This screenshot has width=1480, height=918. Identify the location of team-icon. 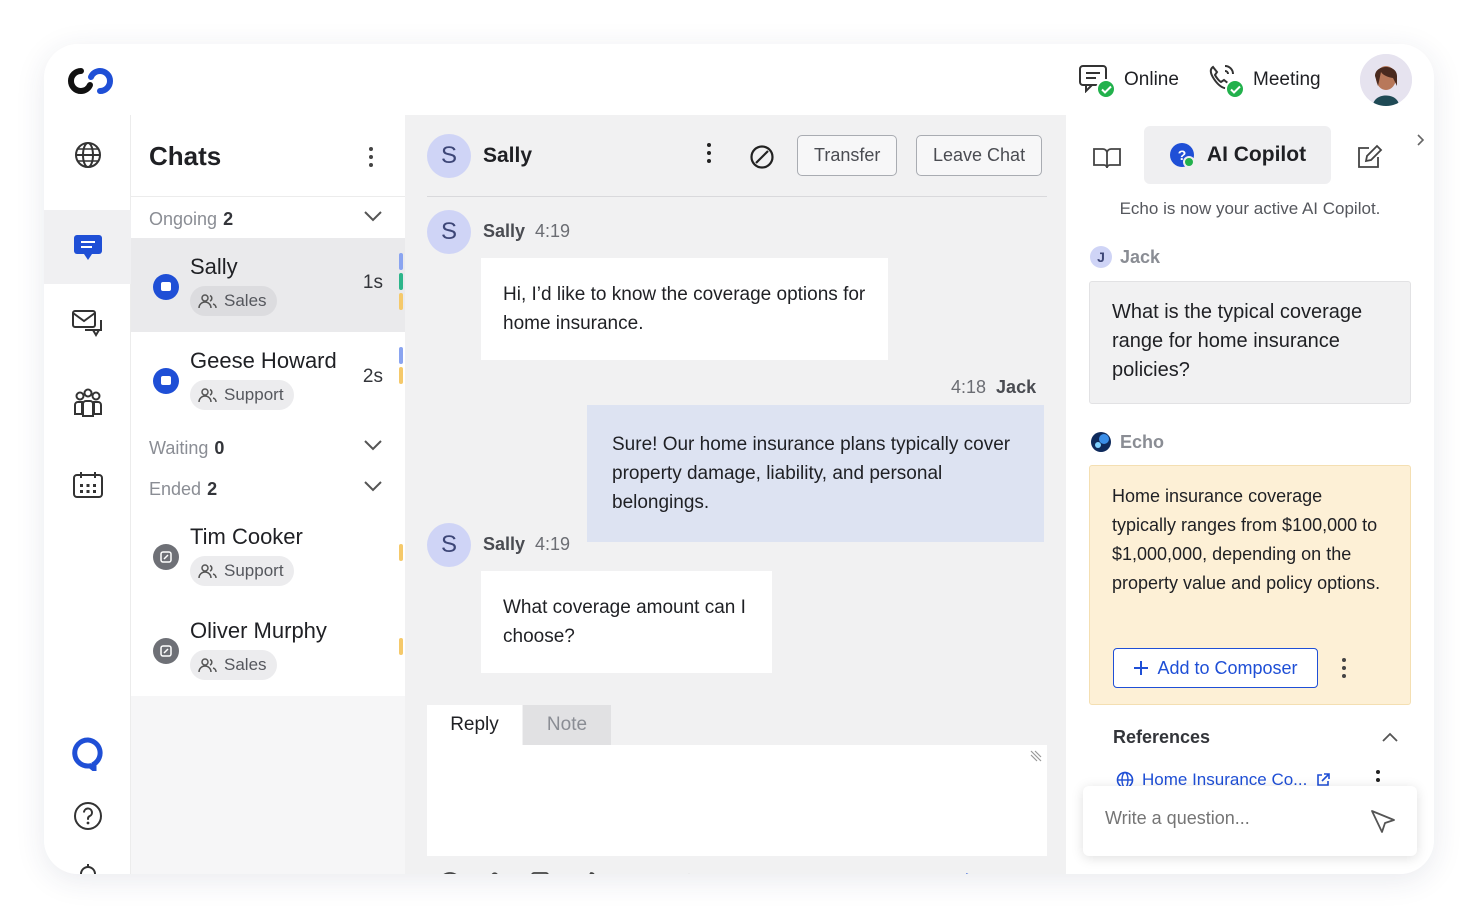
(87, 402).